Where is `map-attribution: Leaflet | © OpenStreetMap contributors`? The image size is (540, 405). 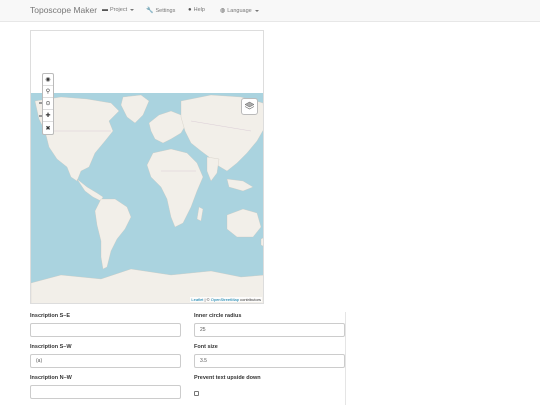
map-attribution: Leaflet | © OpenStreetMap contributors is located at coordinates (226, 299).